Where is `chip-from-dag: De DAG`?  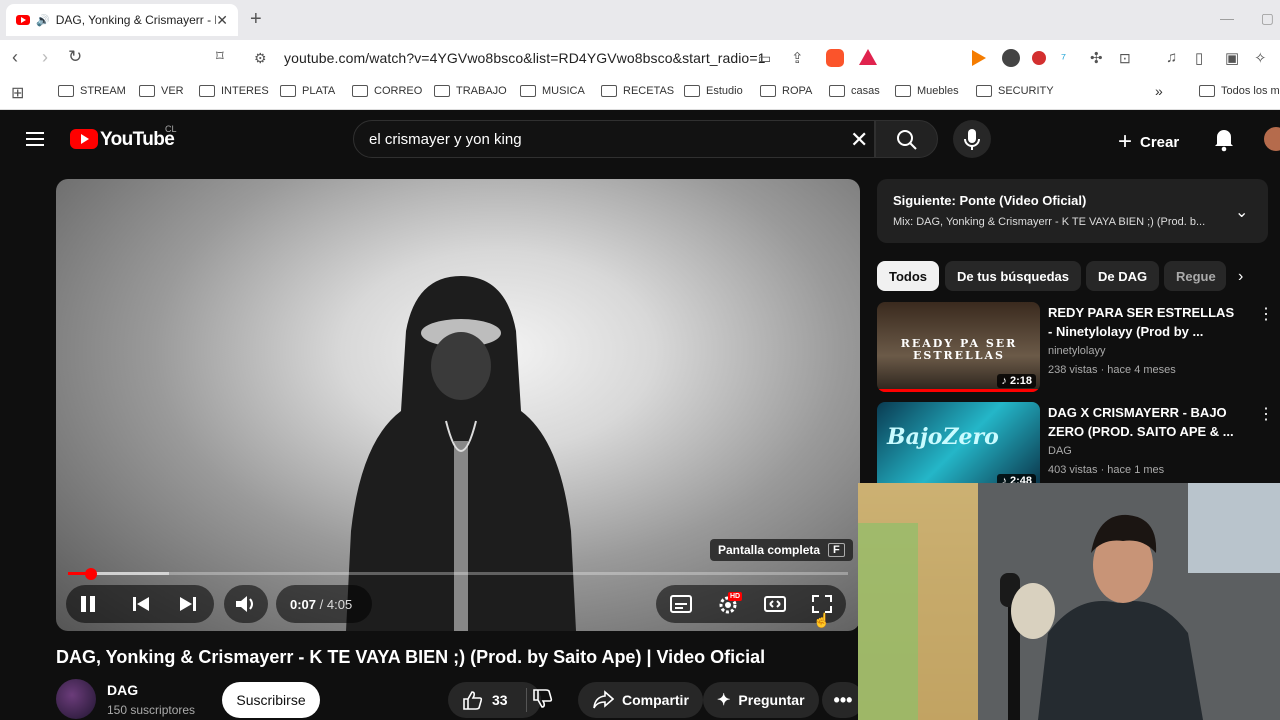 chip-from-dag: De DAG is located at coordinates (1123, 276).